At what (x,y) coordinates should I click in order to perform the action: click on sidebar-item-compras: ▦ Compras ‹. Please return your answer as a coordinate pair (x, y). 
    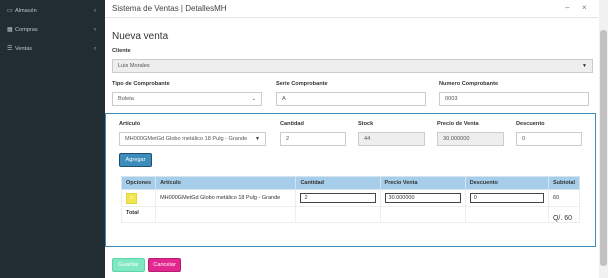
    Looking at the image, I should click on (52, 29).